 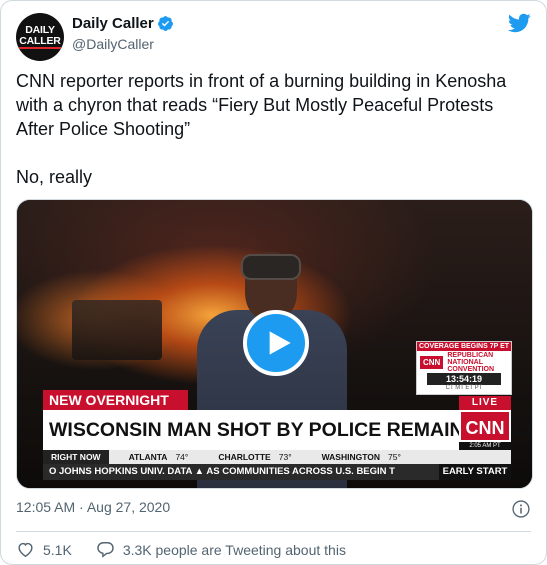 What do you see at coordinates (475, 472) in the screenshot?
I see `early-start-label: EARLY START` at bounding box center [475, 472].